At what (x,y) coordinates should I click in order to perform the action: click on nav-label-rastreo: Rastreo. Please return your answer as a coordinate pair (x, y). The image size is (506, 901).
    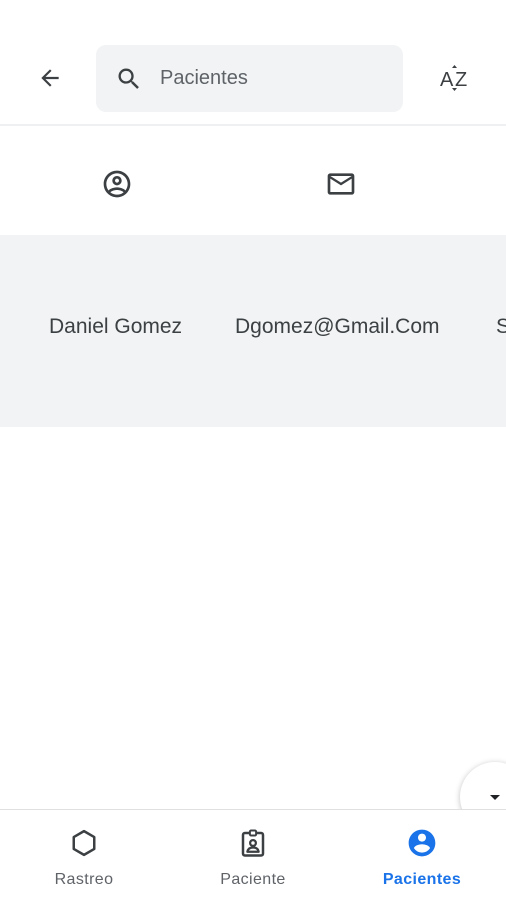
    Looking at the image, I should click on (84, 879).